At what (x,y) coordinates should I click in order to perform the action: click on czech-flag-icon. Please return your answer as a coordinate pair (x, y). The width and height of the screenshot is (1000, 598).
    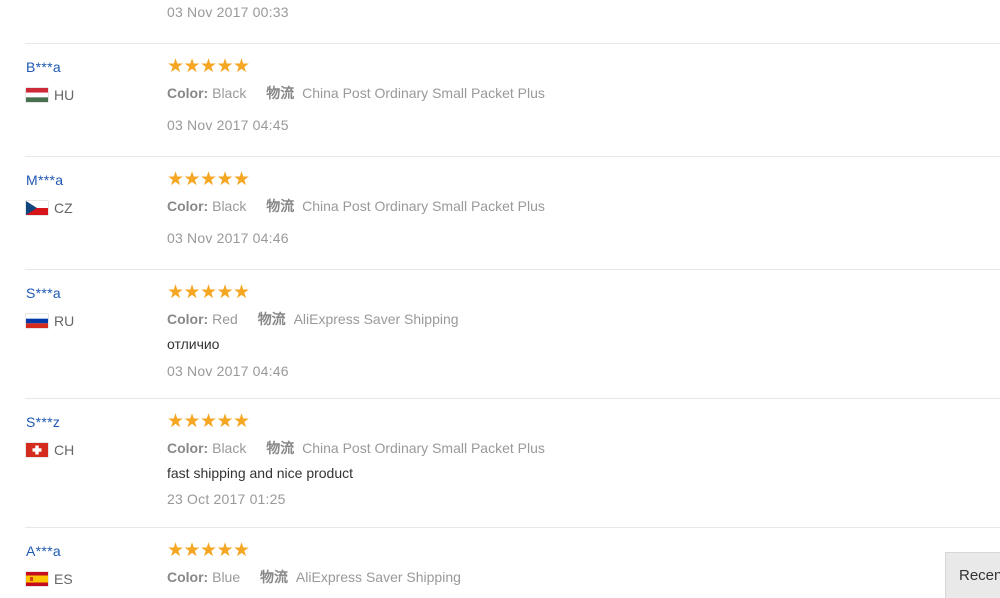
    Looking at the image, I should click on (37, 208).